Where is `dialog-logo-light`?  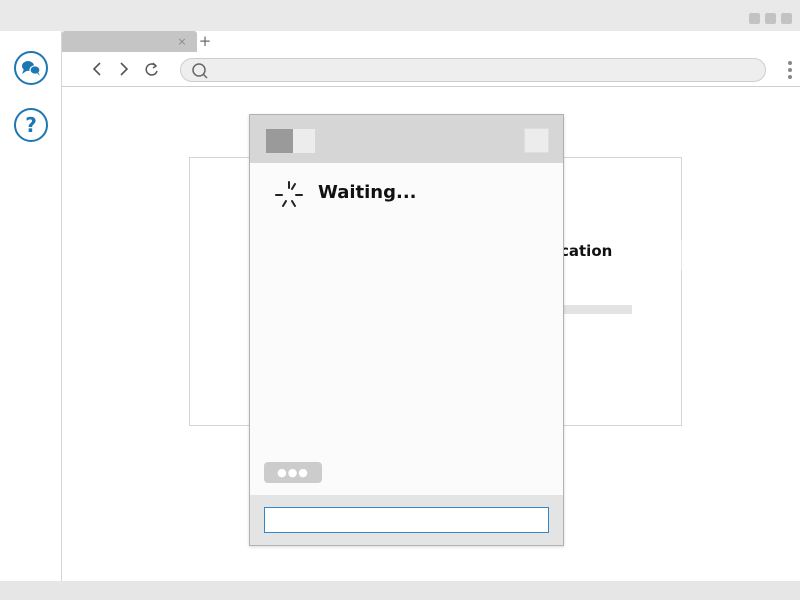
dialog-logo-light is located at coordinates (304, 141).